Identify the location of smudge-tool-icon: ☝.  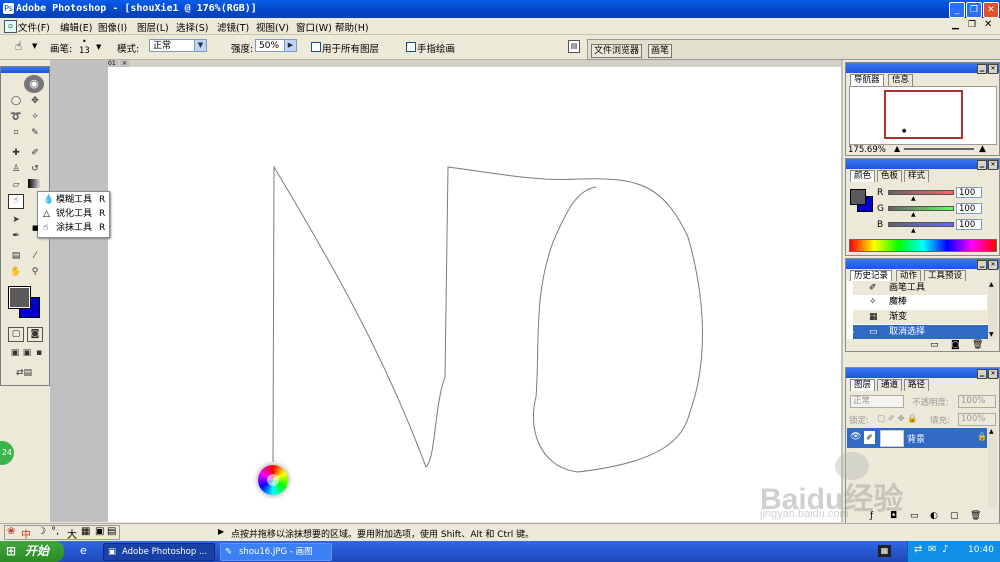
(16, 201).